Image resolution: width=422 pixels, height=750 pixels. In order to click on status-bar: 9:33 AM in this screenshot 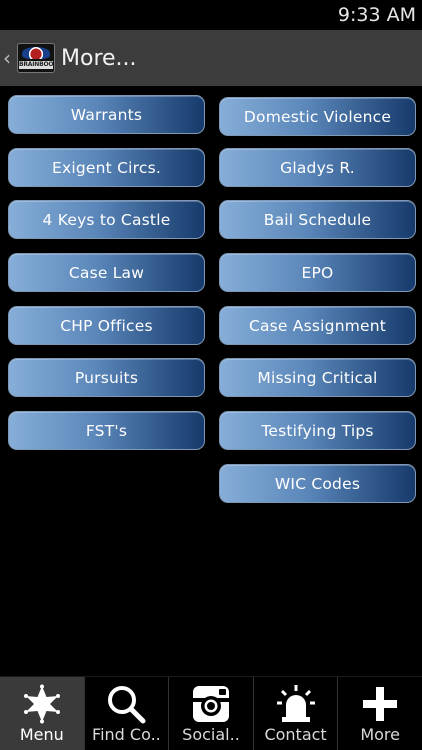, I will do `click(211, 15)`.